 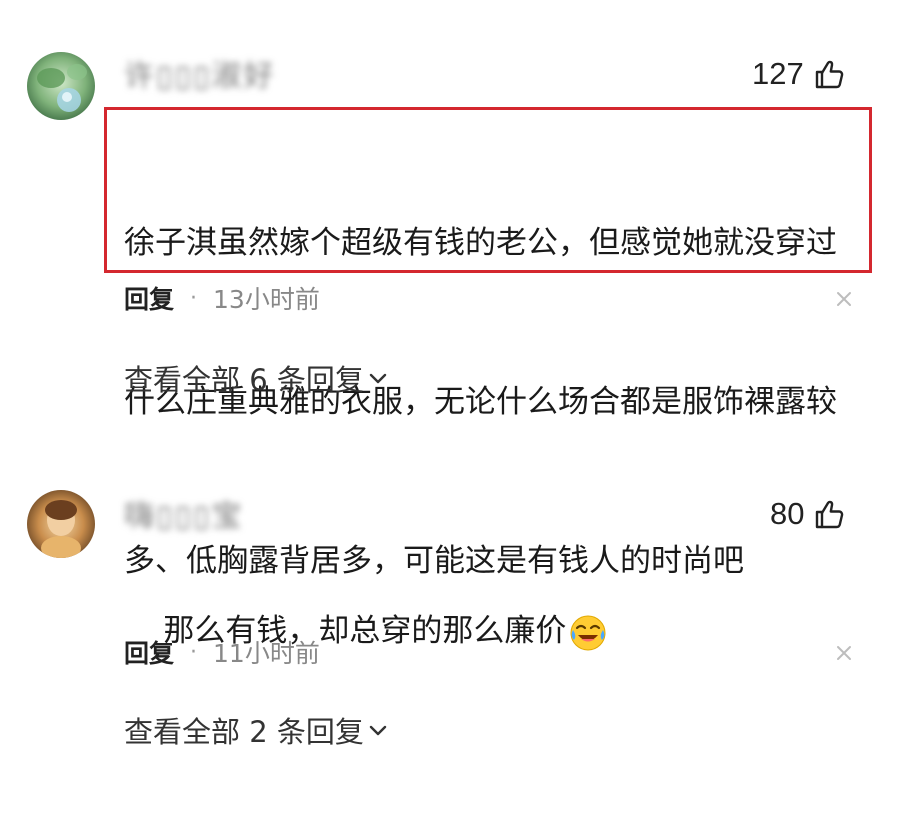 I want to click on comment-meta: 回复 · 13小时前, so click(x=222, y=298).